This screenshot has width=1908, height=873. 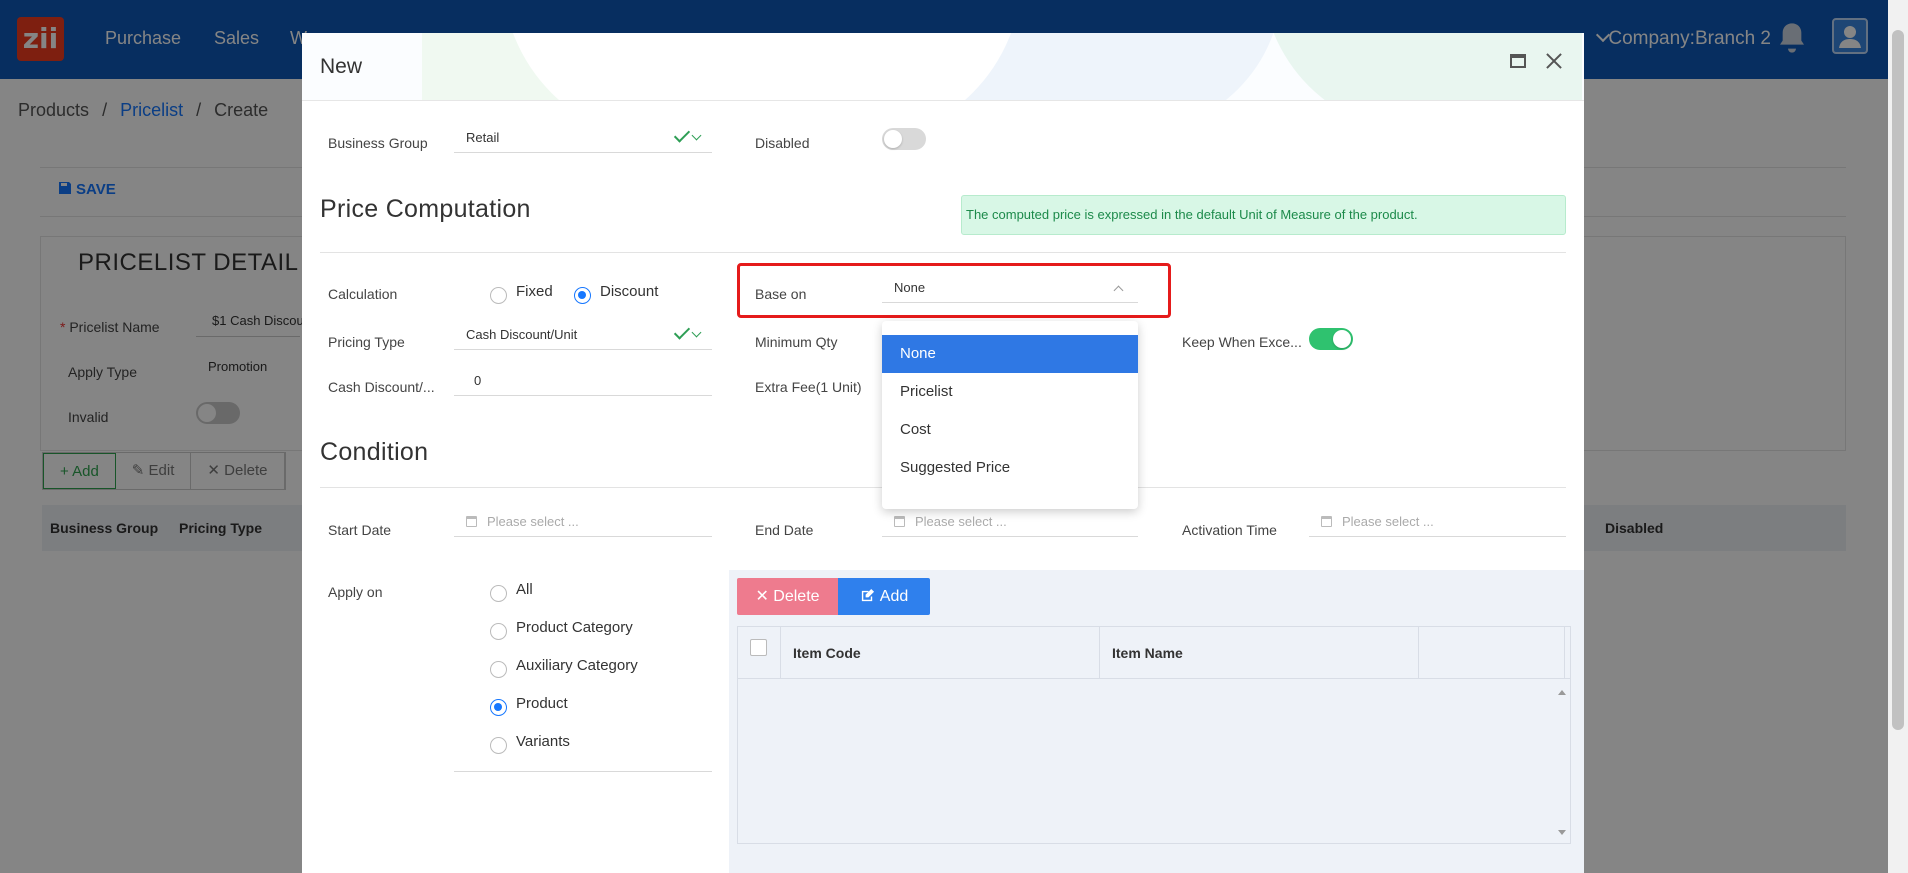 What do you see at coordinates (524, 589) in the screenshot?
I see `apply-on-all-label: All` at bounding box center [524, 589].